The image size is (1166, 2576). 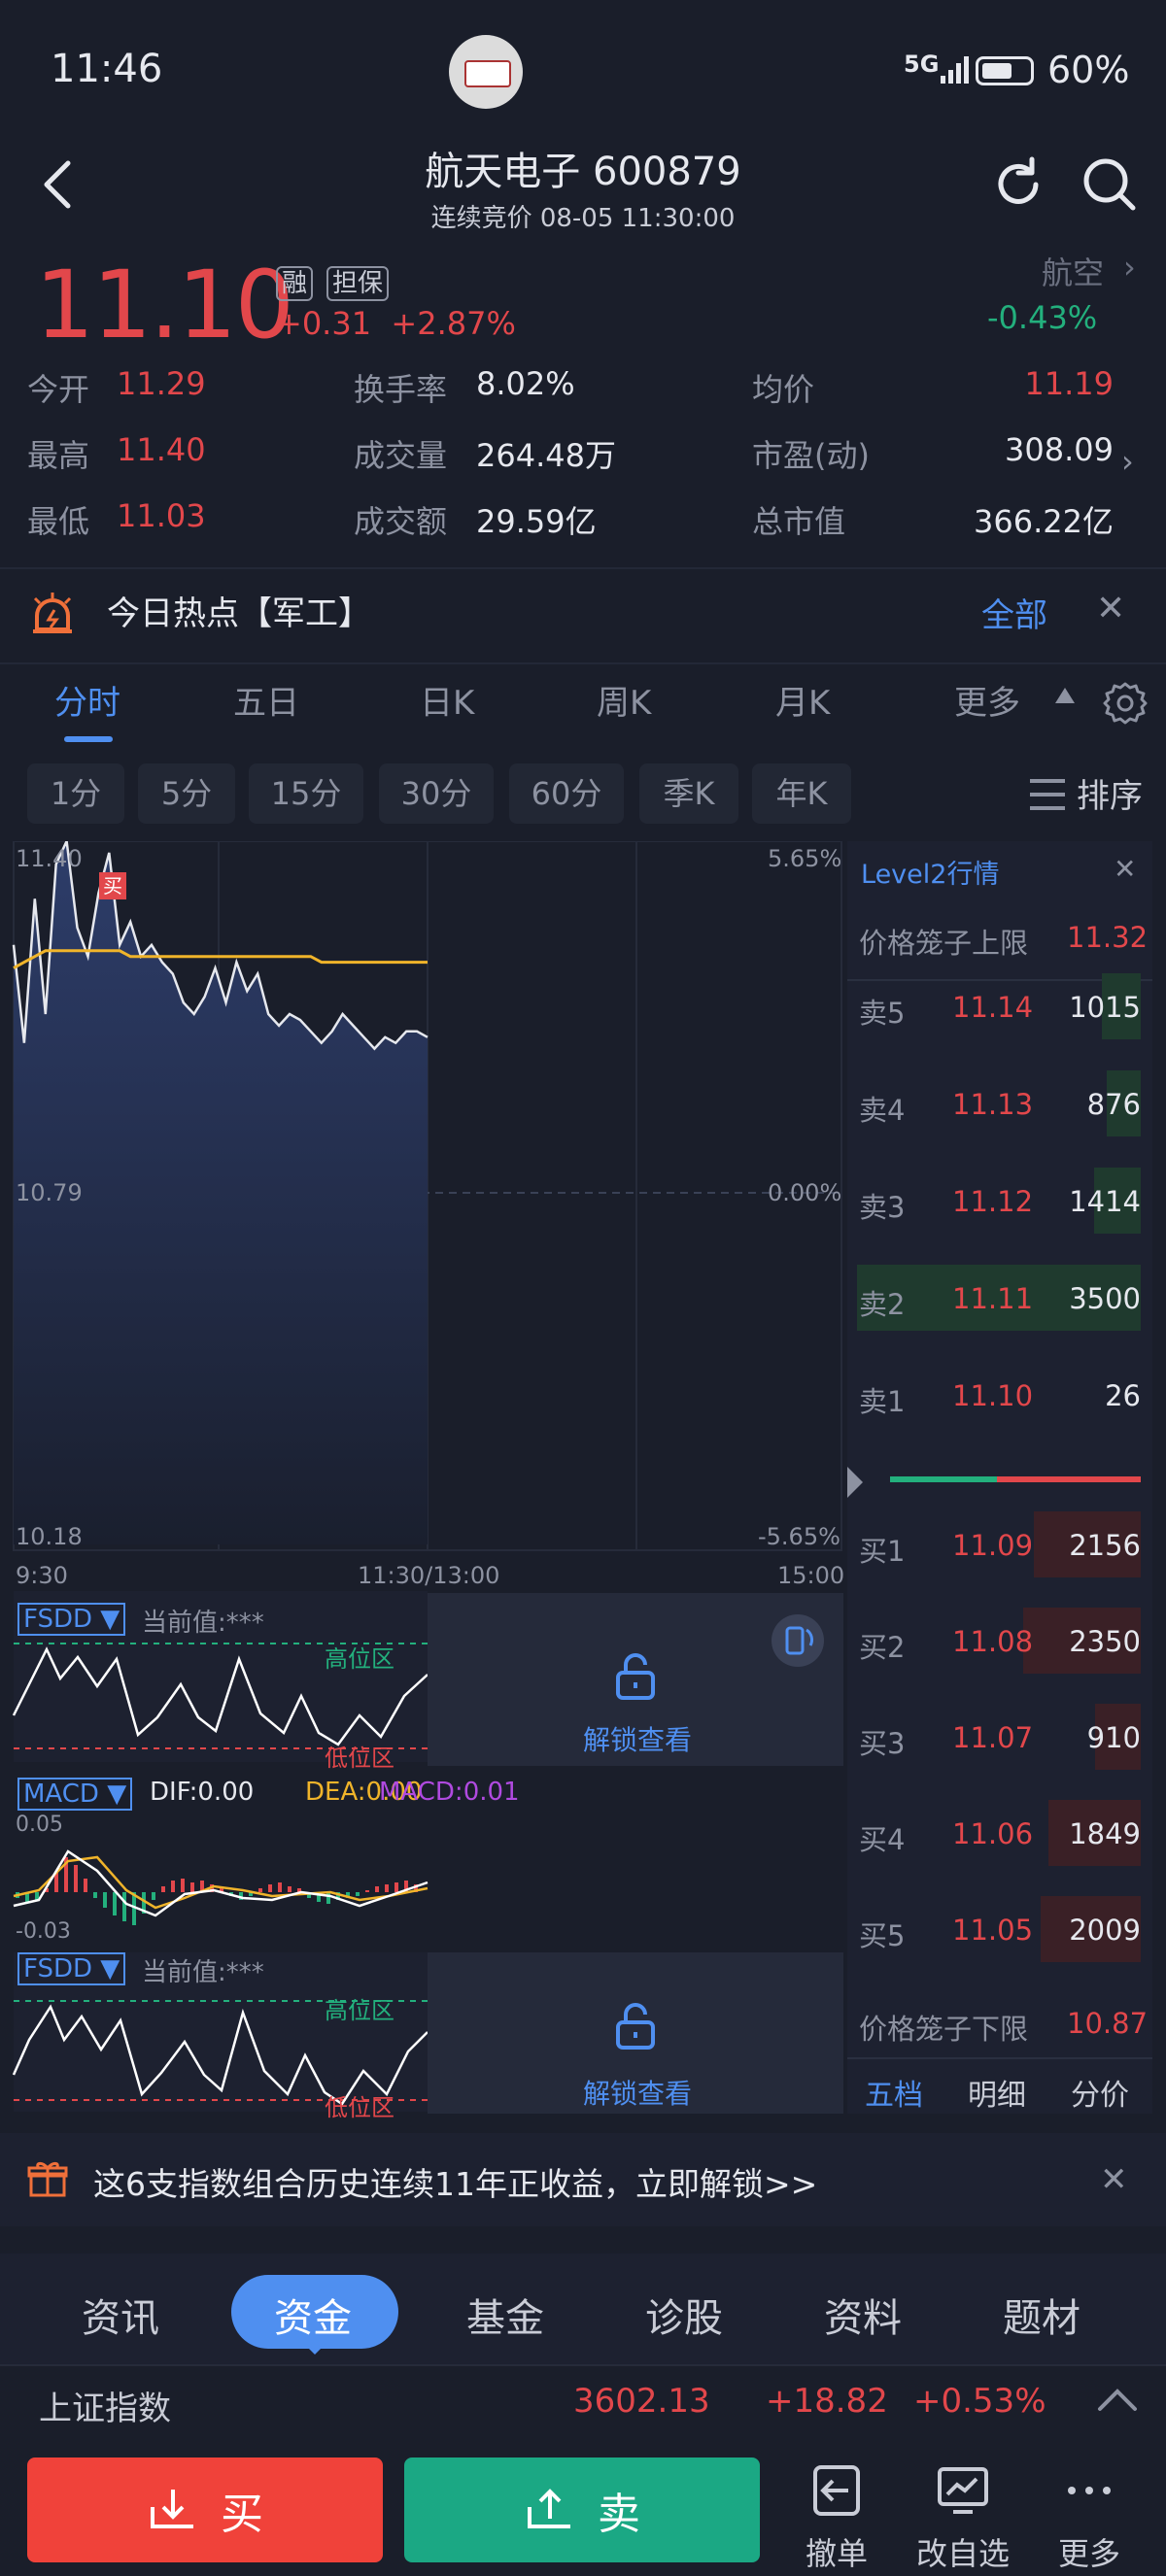 What do you see at coordinates (1073, 271) in the screenshot?
I see `sector-name: 航空` at bounding box center [1073, 271].